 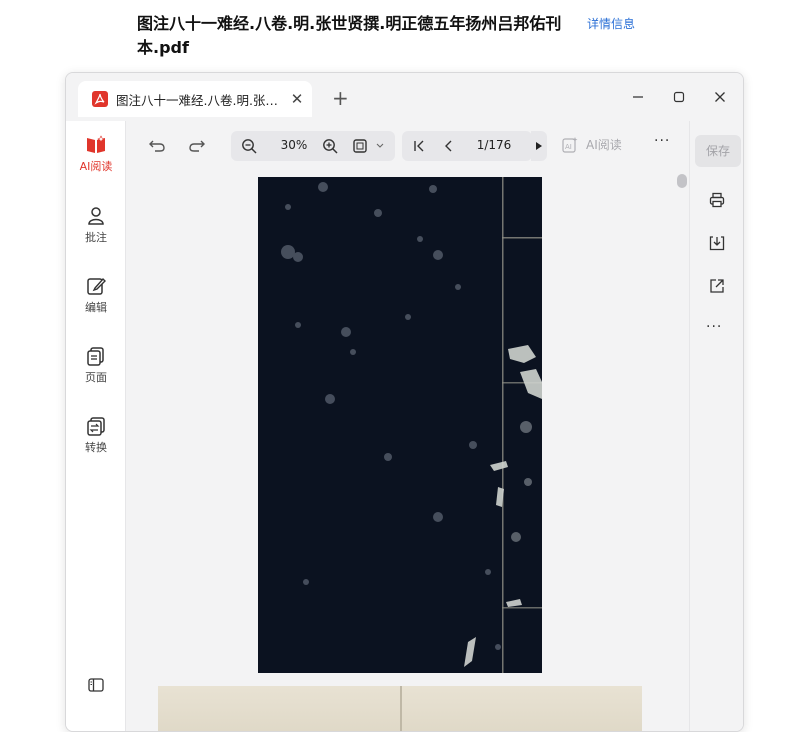 What do you see at coordinates (96, 295) in the screenshot?
I see `sidebar-item-edit: 编辑` at bounding box center [96, 295].